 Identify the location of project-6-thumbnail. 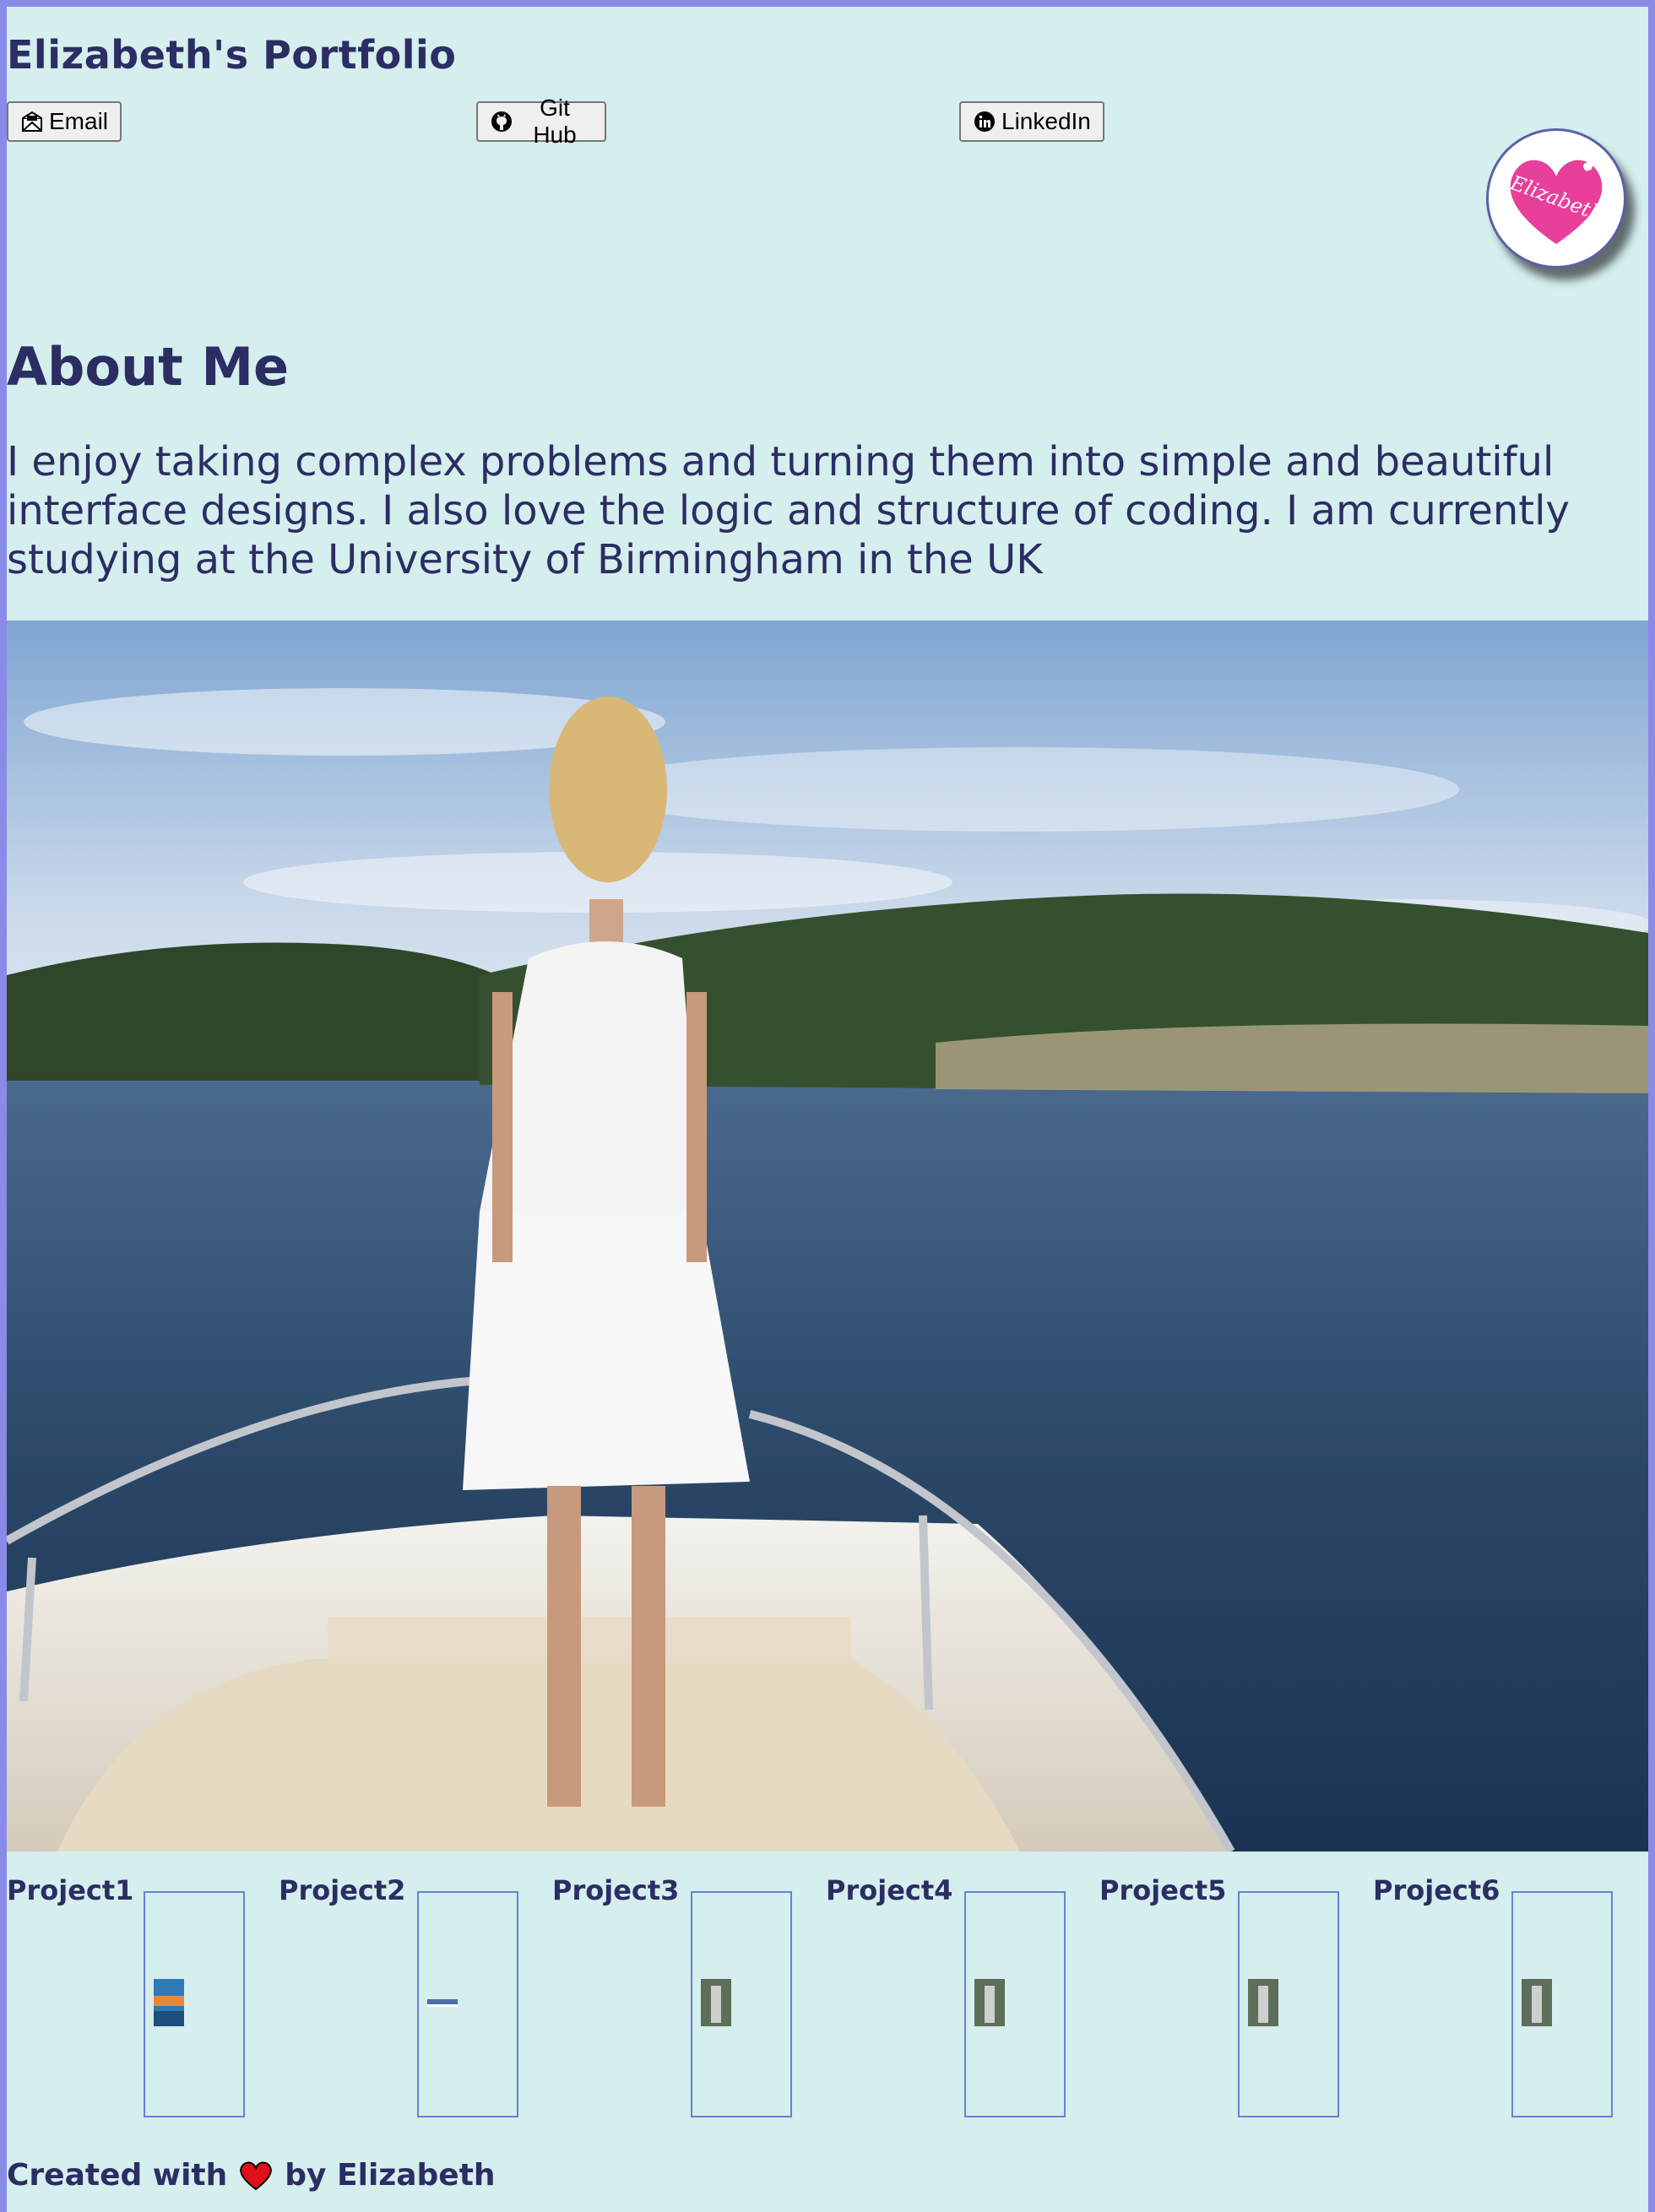
(1537, 2002).